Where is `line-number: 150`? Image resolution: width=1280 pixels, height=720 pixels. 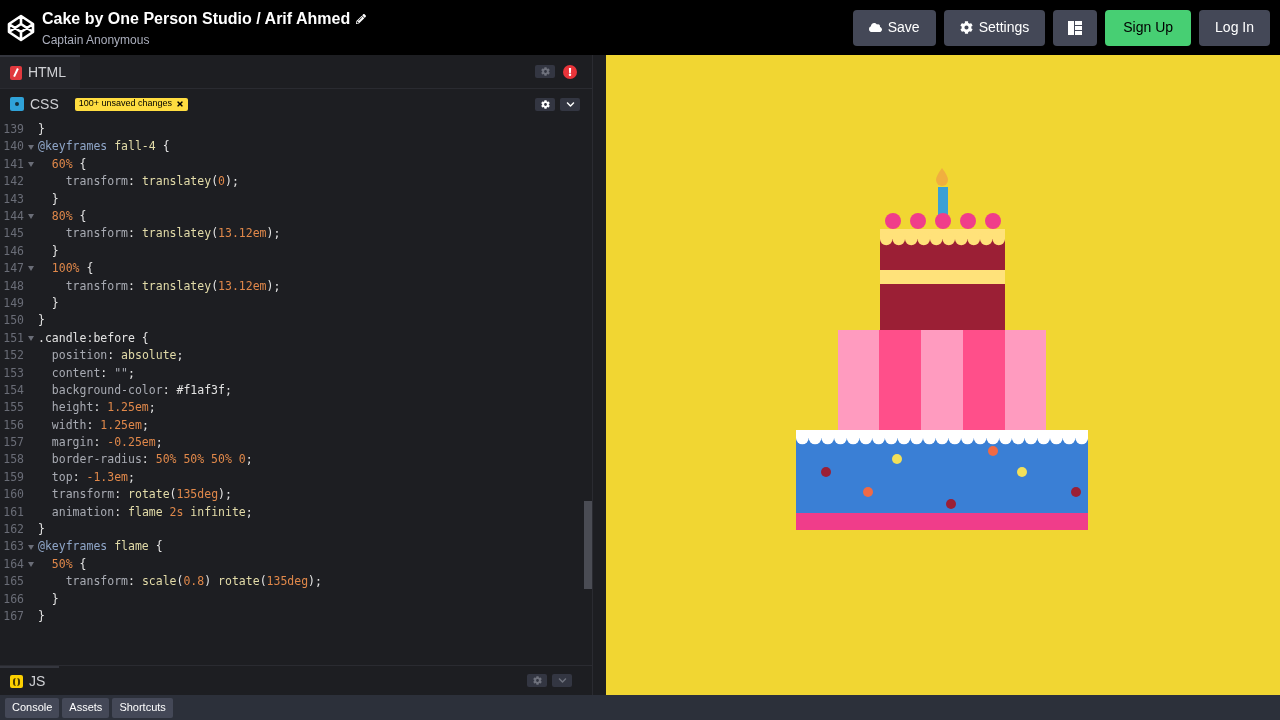 line-number: 150 is located at coordinates (13, 321).